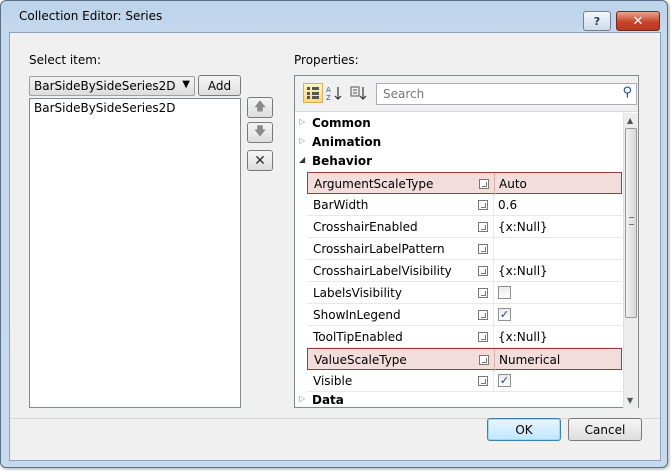 Image resolution: width=671 pixels, height=471 pixels. I want to click on collapse-icon: ◢, so click(302, 159).